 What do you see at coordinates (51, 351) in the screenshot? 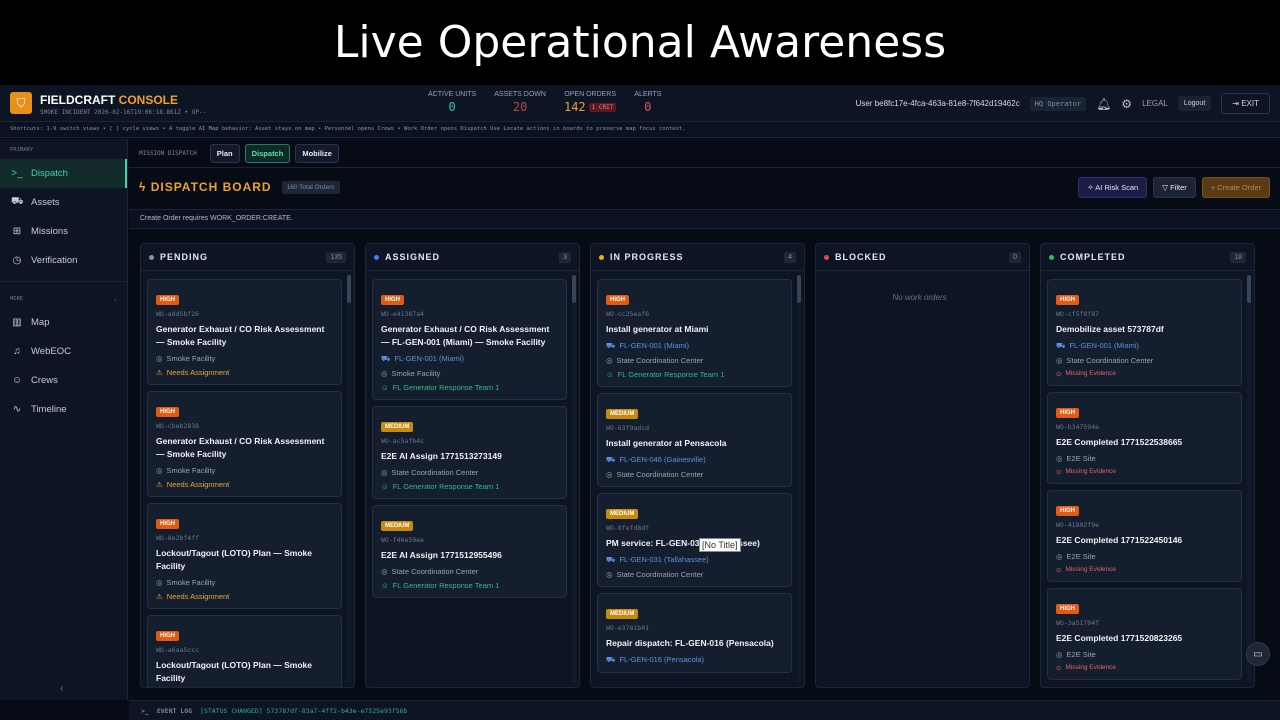
I see `sidebar-item-label: WebEOC` at bounding box center [51, 351].